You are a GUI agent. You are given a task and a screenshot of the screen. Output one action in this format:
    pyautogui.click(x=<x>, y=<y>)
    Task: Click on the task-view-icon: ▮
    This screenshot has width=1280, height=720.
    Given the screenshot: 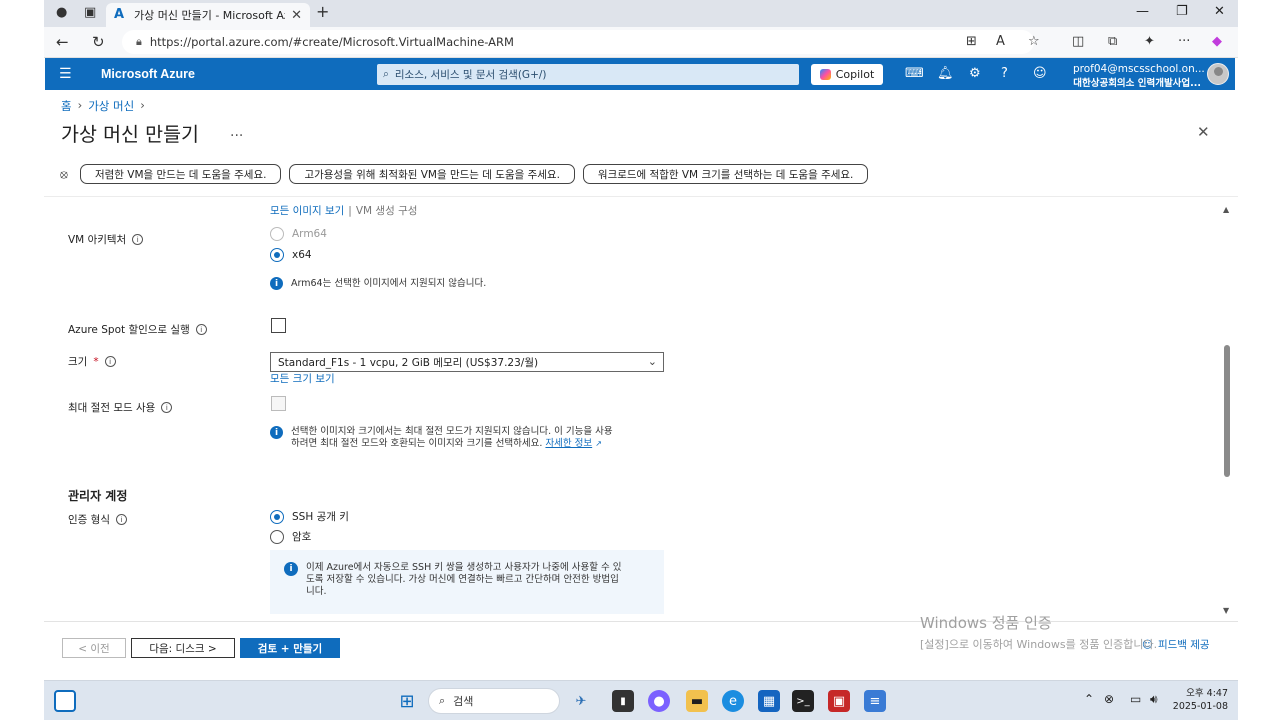 What is the action you would take?
    pyautogui.click(x=623, y=701)
    